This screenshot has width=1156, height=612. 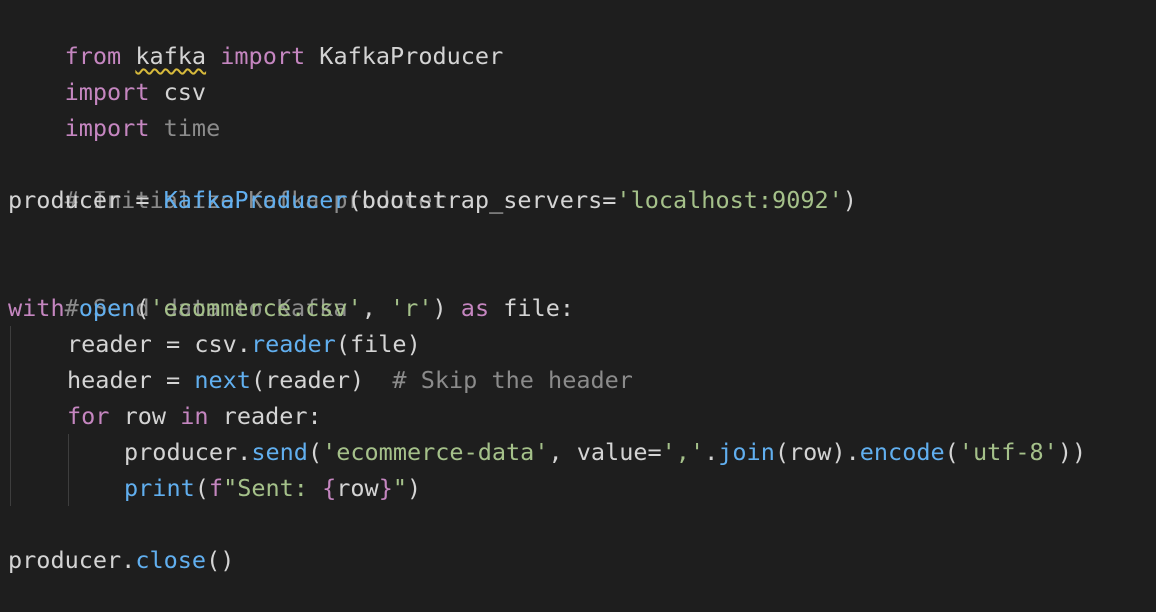 I want to click on code-line-16: producer.close(), so click(x=121, y=560).